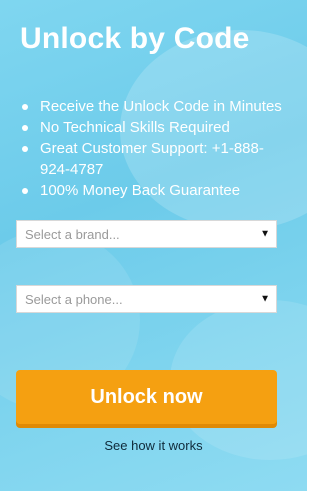 The width and height of the screenshot is (320, 491). I want to click on see-how-it-works-link: See how it works, so click(153, 445).